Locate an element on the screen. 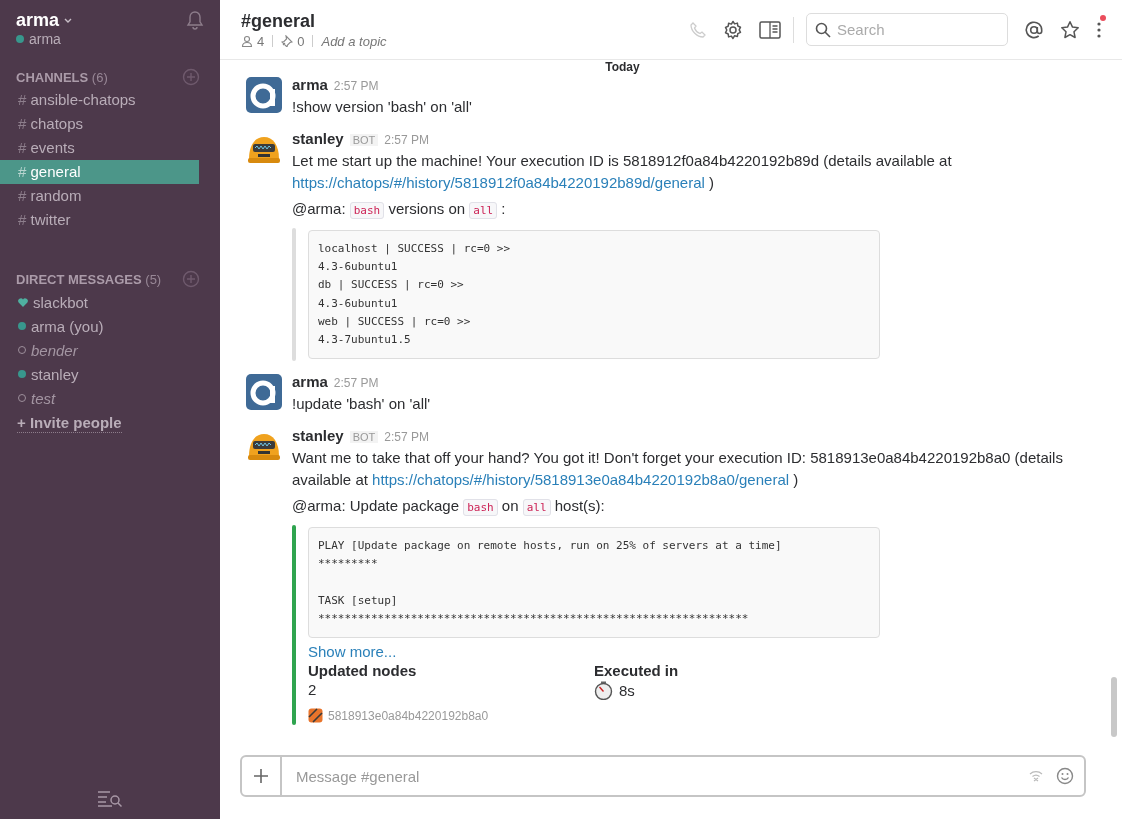  pin-count: 0 is located at coordinates (301, 41).